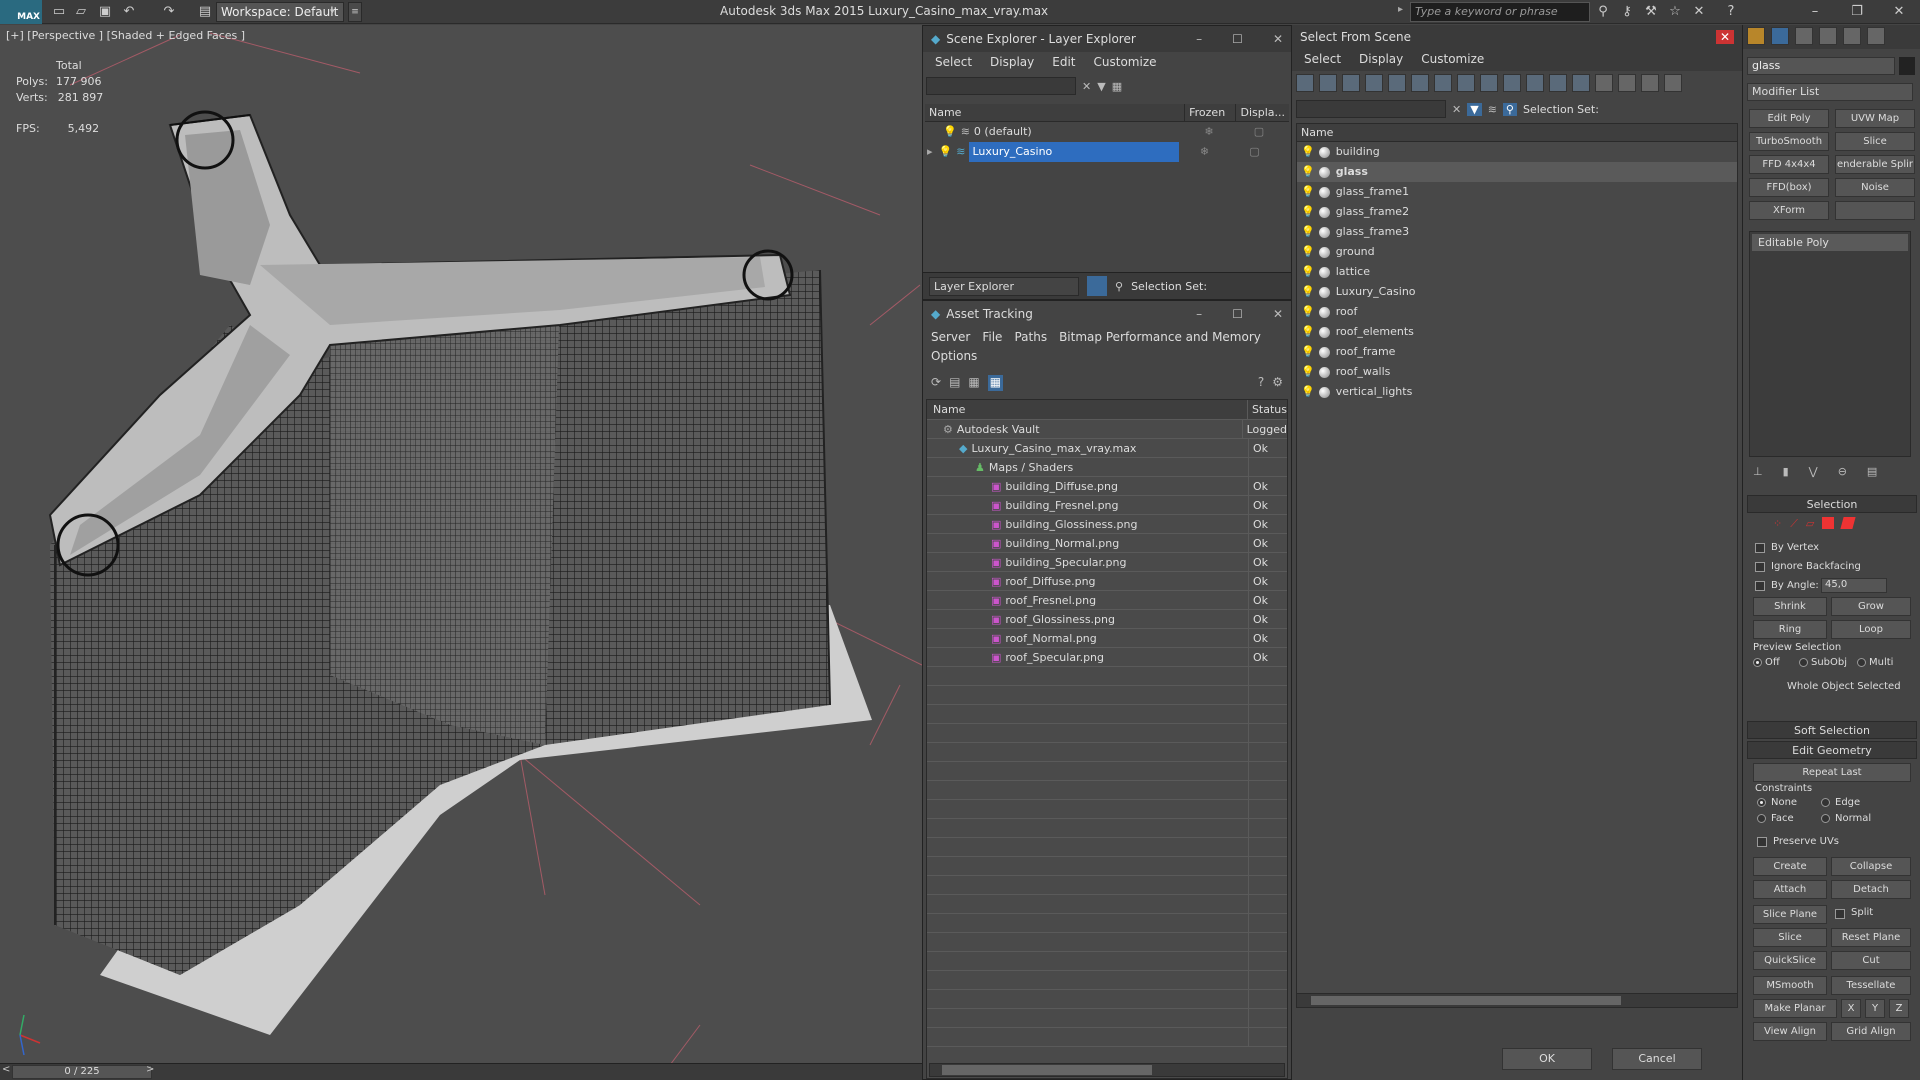 The image size is (1920, 1080). Describe the element at coordinates (1899, 1008) in the screenshot. I see `make-planar-z-button: Z` at that location.